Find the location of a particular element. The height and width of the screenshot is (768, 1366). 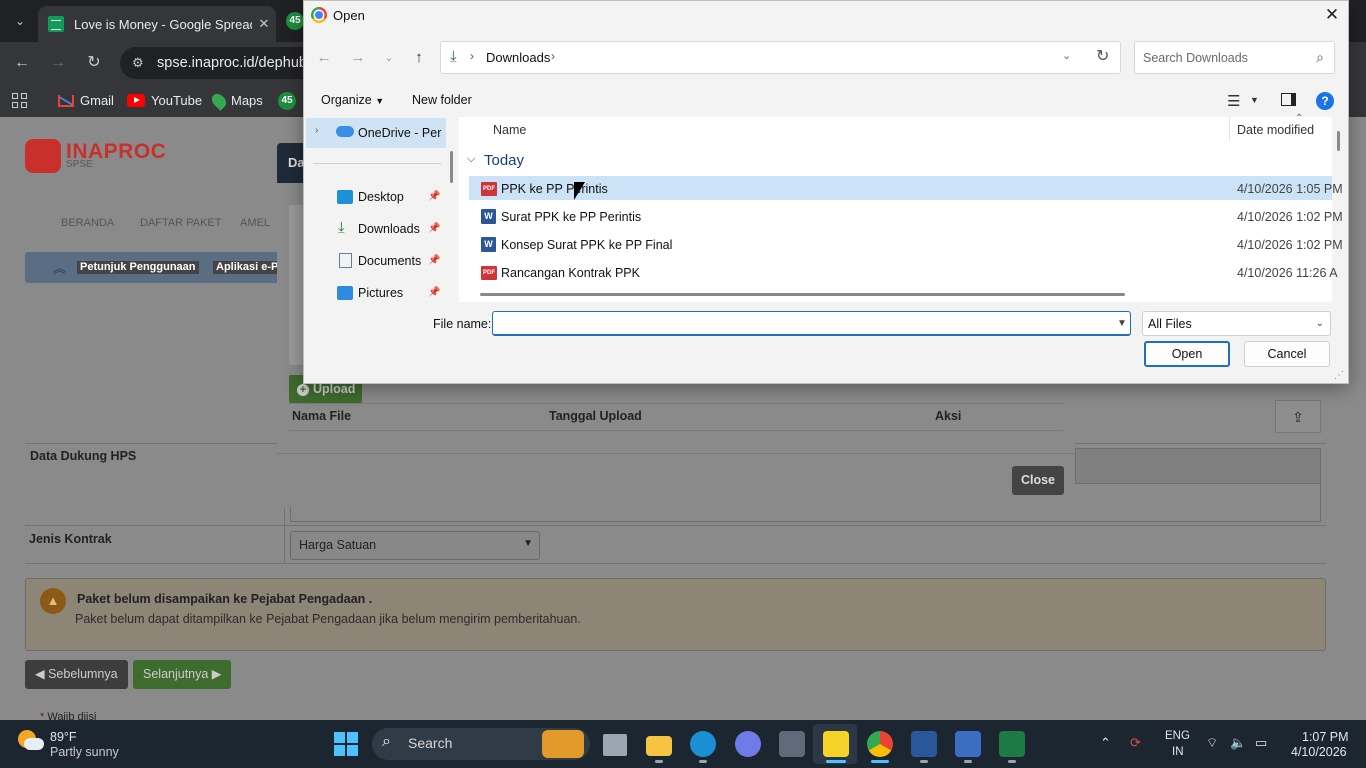

onedrive-icon is located at coordinates (345, 131).